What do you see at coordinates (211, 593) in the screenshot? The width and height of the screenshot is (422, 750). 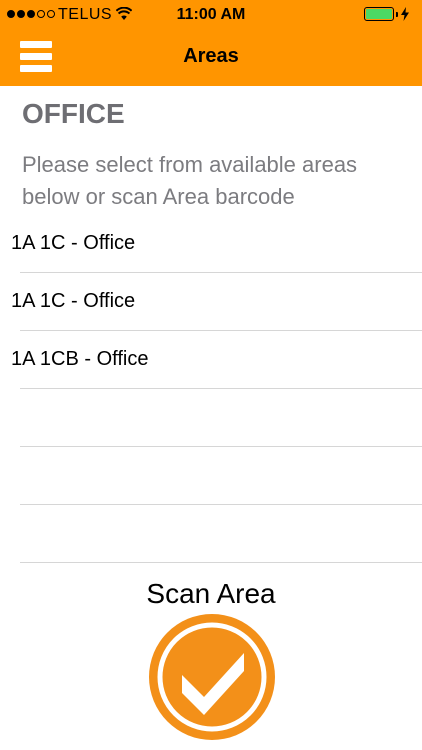 I see `scan-area-label: Scan Area` at bounding box center [211, 593].